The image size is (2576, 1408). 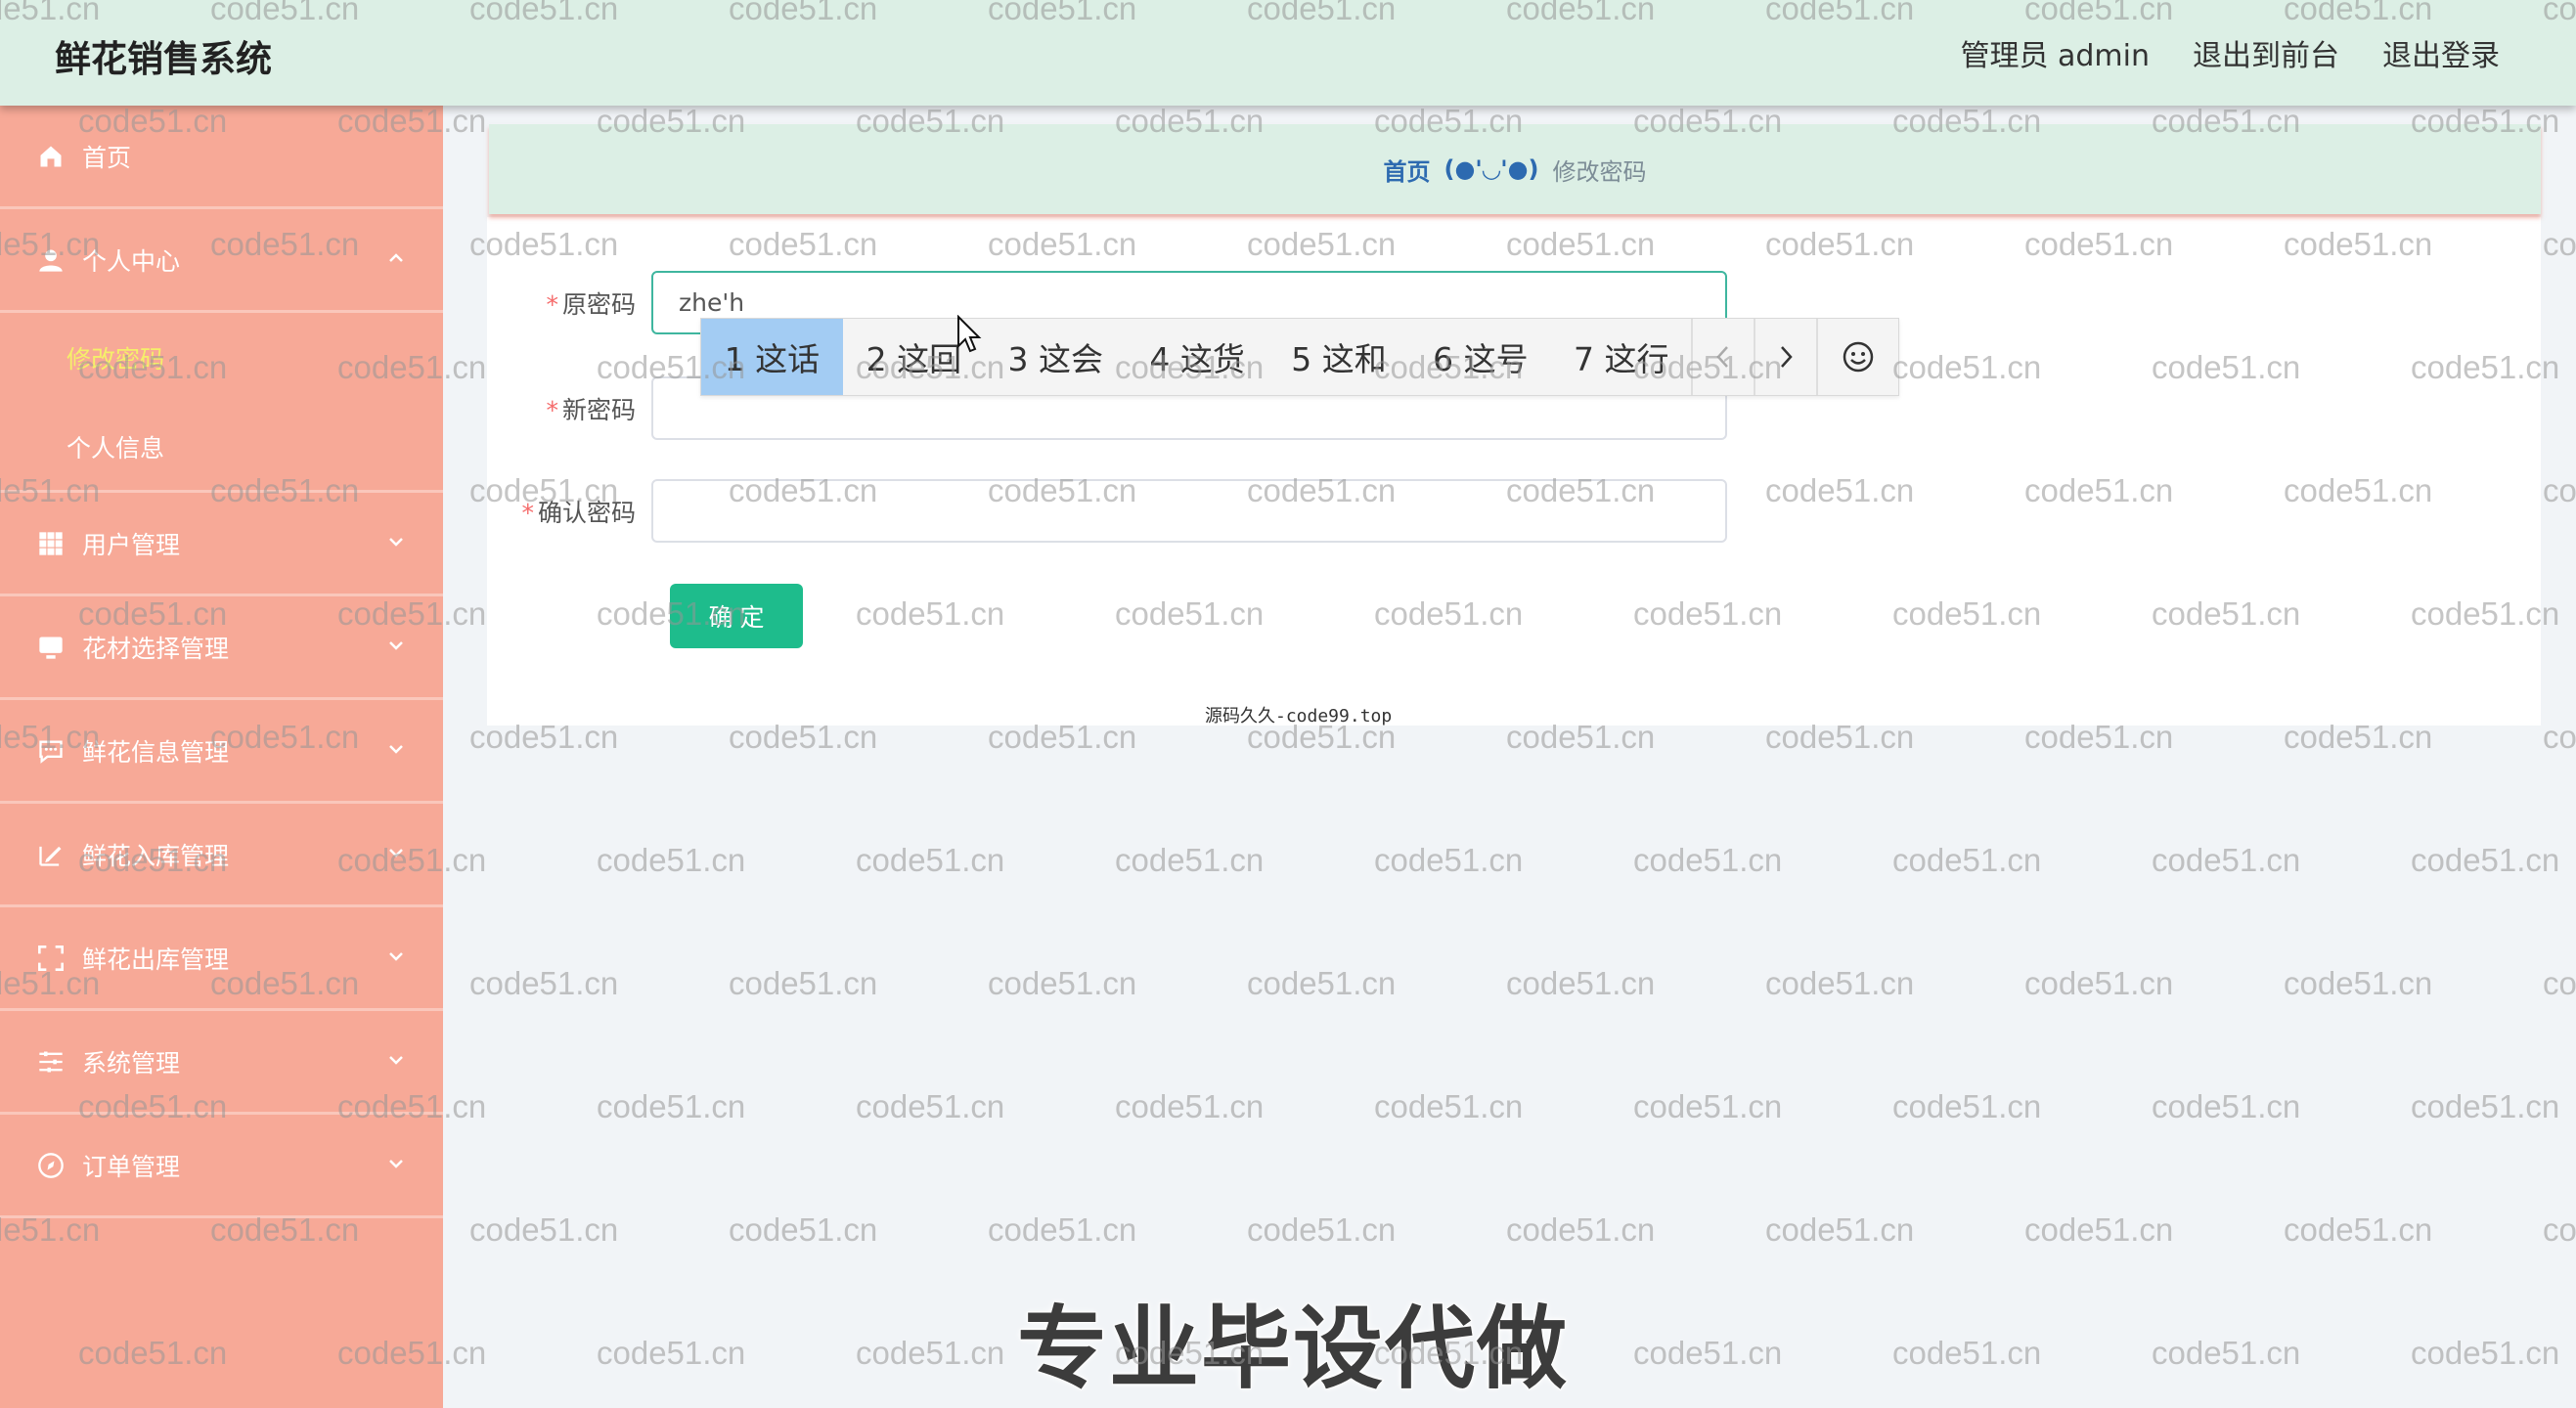 What do you see at coordinates (1189, 511) in the screenshot?
I see `confirm-password-input` at bounding box center [1189, 511].